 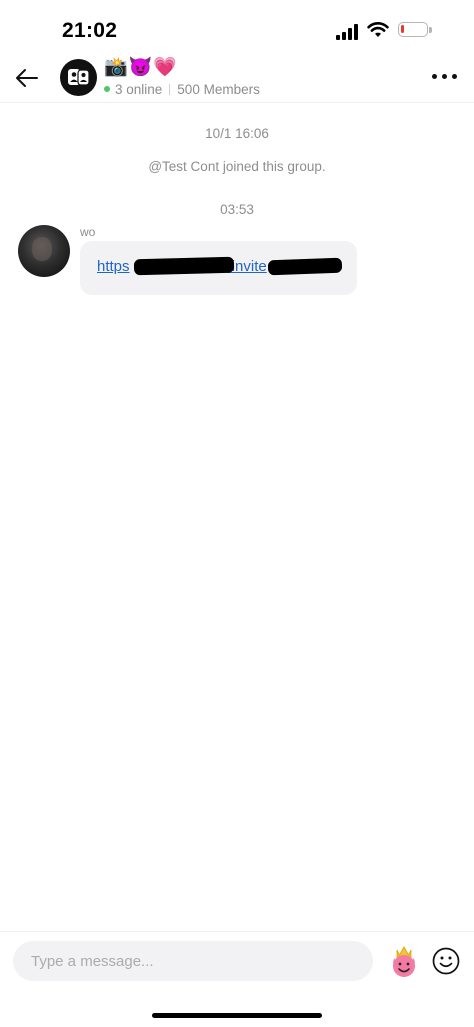 What do you see at coordinates (139, 89) in the screenshot?
I see `online-count: 3 online` at bounding box center [139, 89].